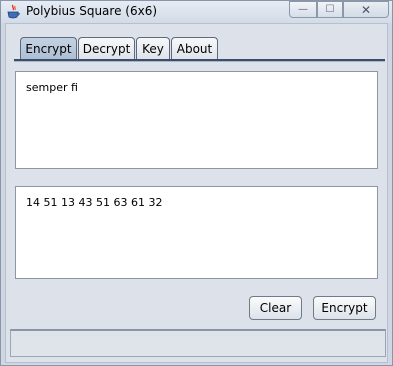 The image size is (393, 366). I want to click on tab-divider, so click(199, 60).